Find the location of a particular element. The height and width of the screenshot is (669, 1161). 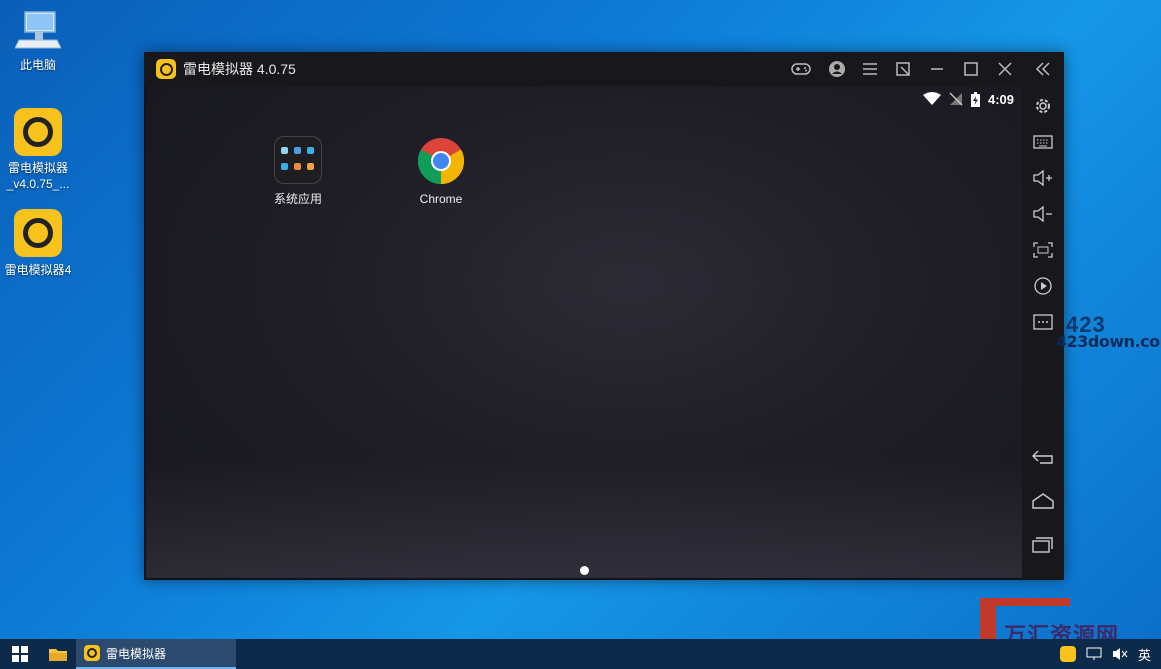

folder-icon is located at coordinates (298, 160).